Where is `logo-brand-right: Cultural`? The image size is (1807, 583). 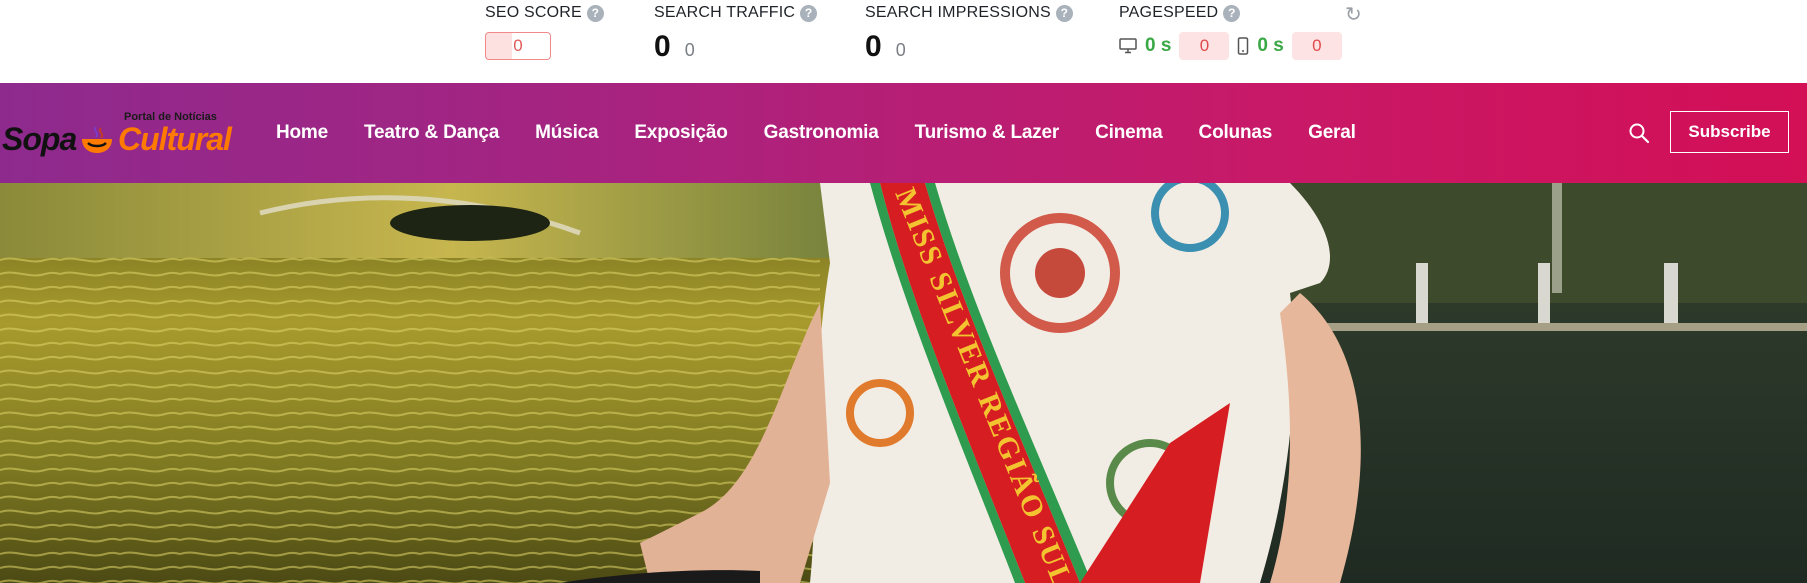
logo-brand-right: Cultural is located at coordinates (175, 139).